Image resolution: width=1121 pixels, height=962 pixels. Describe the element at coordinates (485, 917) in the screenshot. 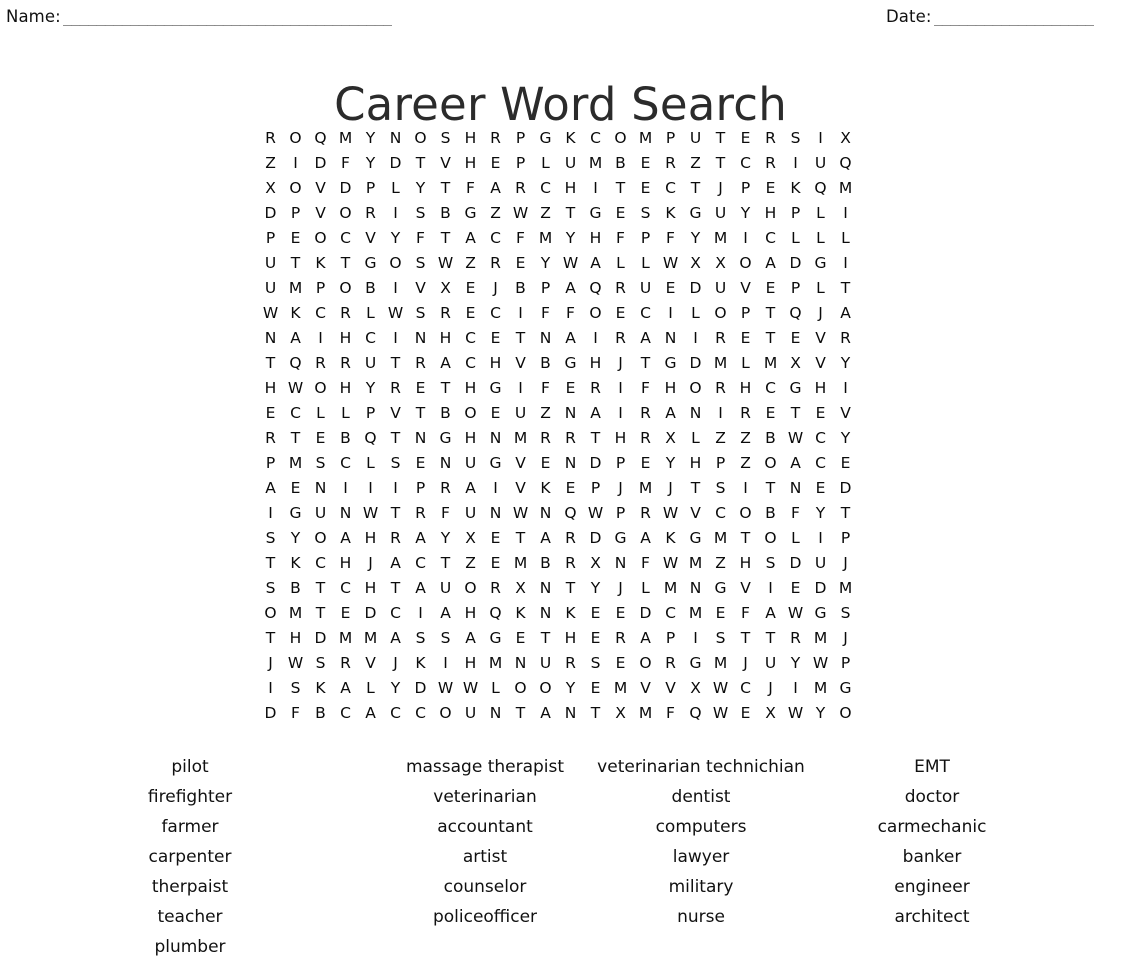

I see `word-bank-item: policeofficer` at that location.